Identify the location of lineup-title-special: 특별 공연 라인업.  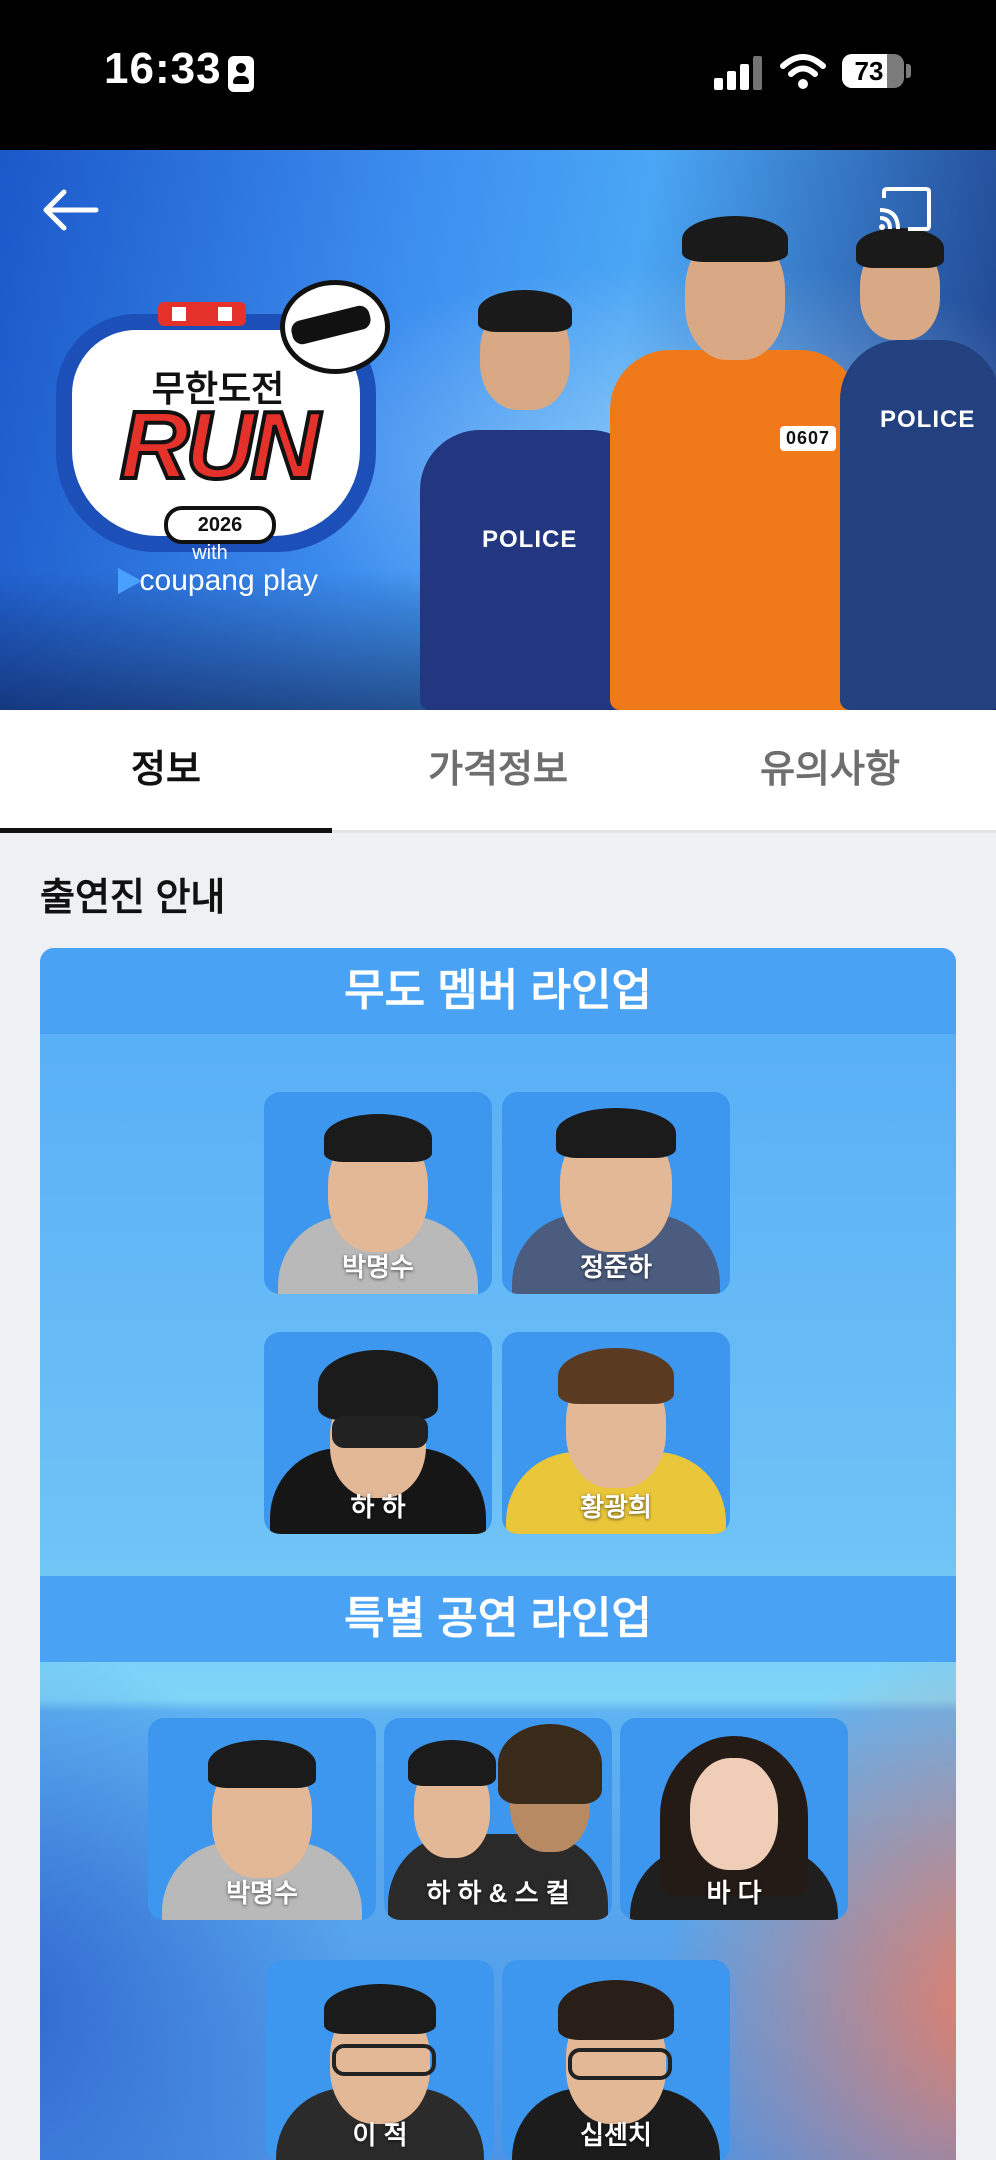
(498, 1619).